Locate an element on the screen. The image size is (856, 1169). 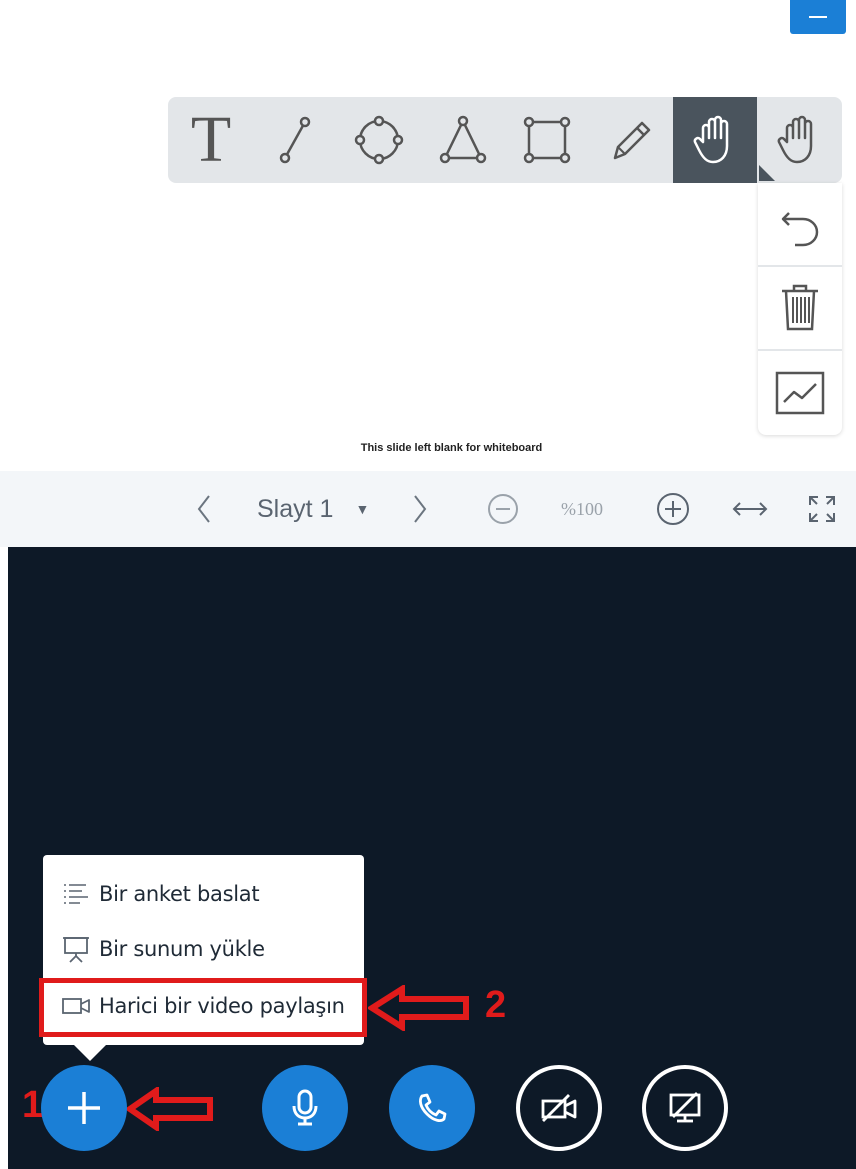
text-tool-icon: T is located at coordinates (211, 139).